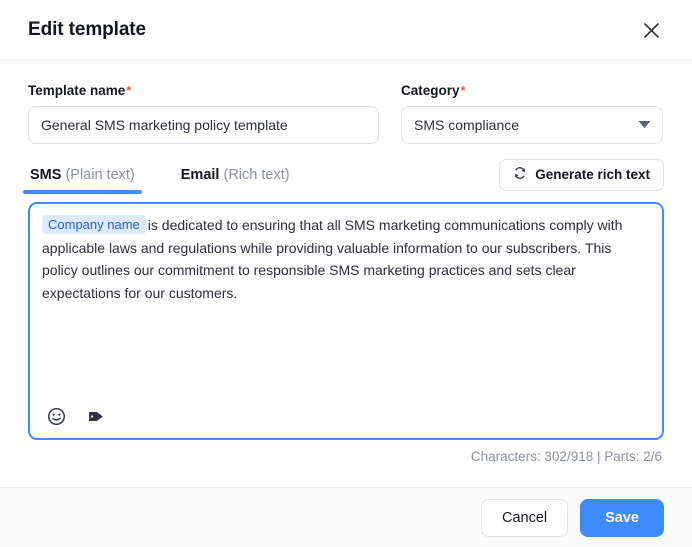 The width and height of the screenshot is (692, 547). Describe the element at coordinates (346, 416) in the screenshot. I see `editor-toolbar` at that location.